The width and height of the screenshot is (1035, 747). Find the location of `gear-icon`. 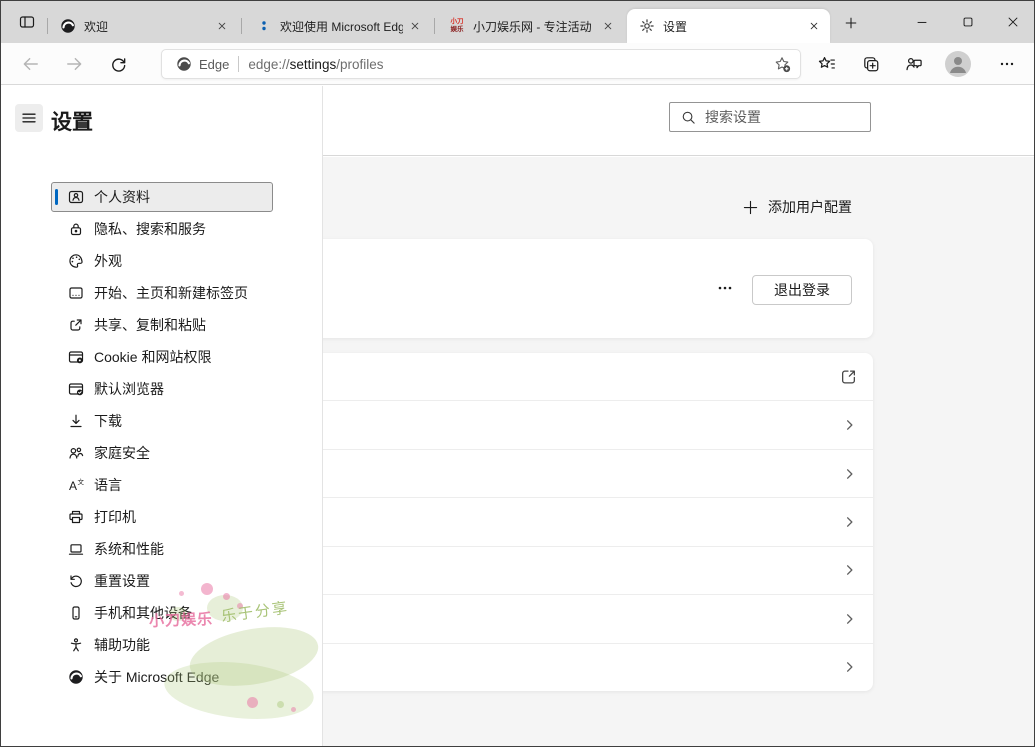

gear-icon is located at coordinates (647, 26).